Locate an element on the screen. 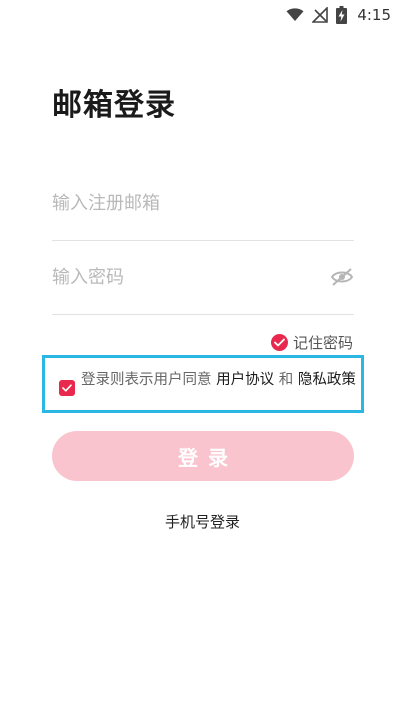 The image size is (405, 720). user-agreement-link: 用户协议 is located at coordinates (245, 380).